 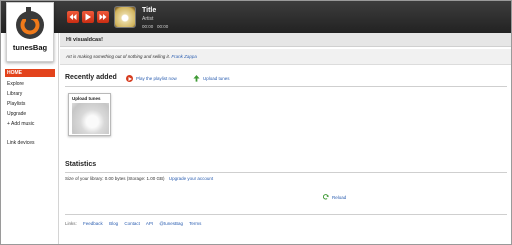 What do you see at coordinates (86, 98) in the screenshot?
I see `card-label: Upload tunes` at bounding box center [86, 98].